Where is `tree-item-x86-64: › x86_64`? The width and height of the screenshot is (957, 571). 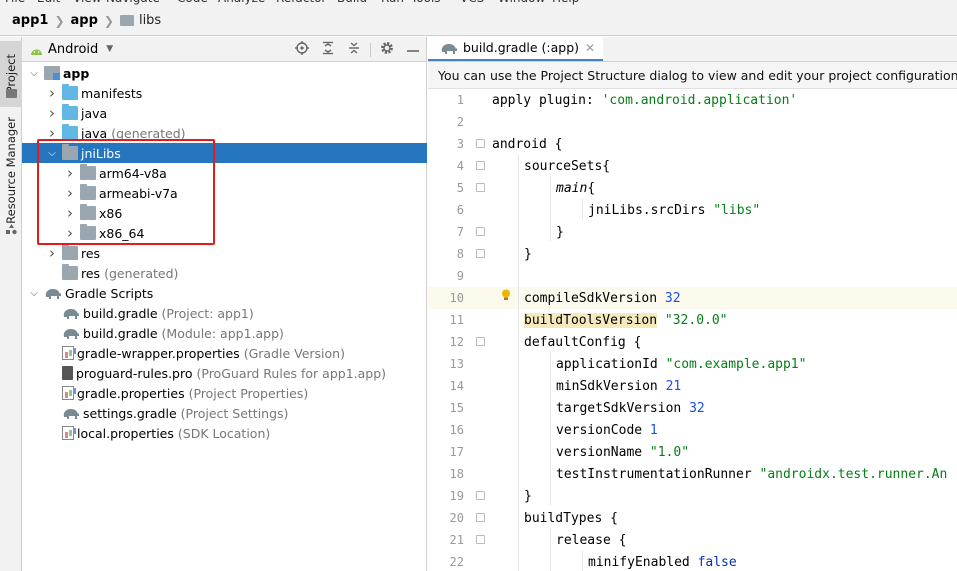
tree-item-x86-64: › x86_64 is located at coordinates (224, 233).